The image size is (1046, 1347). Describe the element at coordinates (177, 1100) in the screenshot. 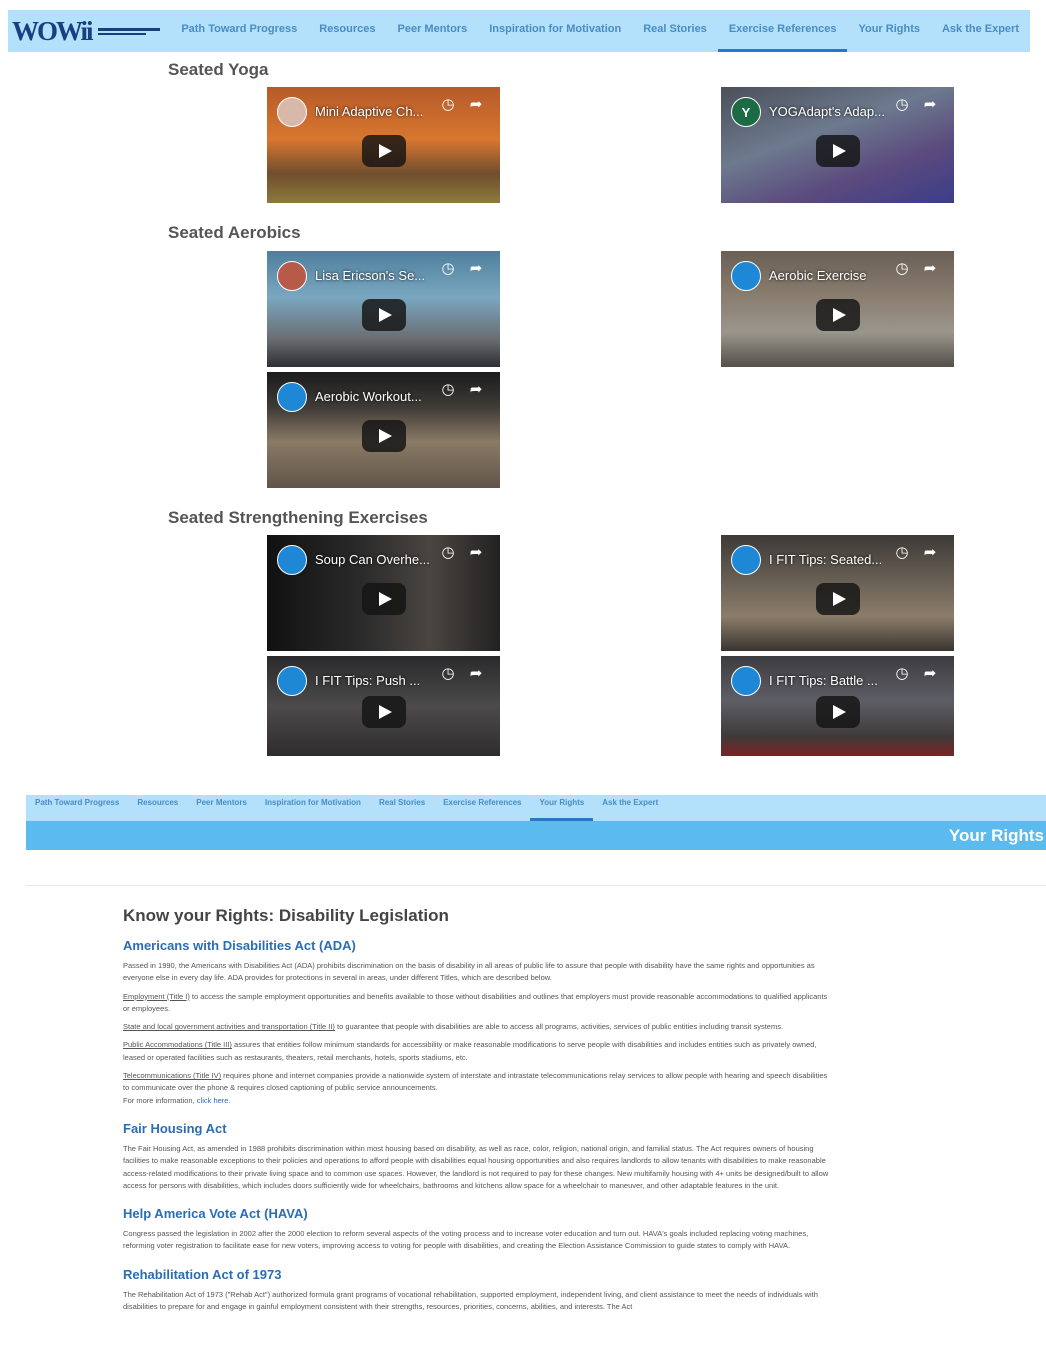

I see `ada-more-info: For more information, click here.` at that location.